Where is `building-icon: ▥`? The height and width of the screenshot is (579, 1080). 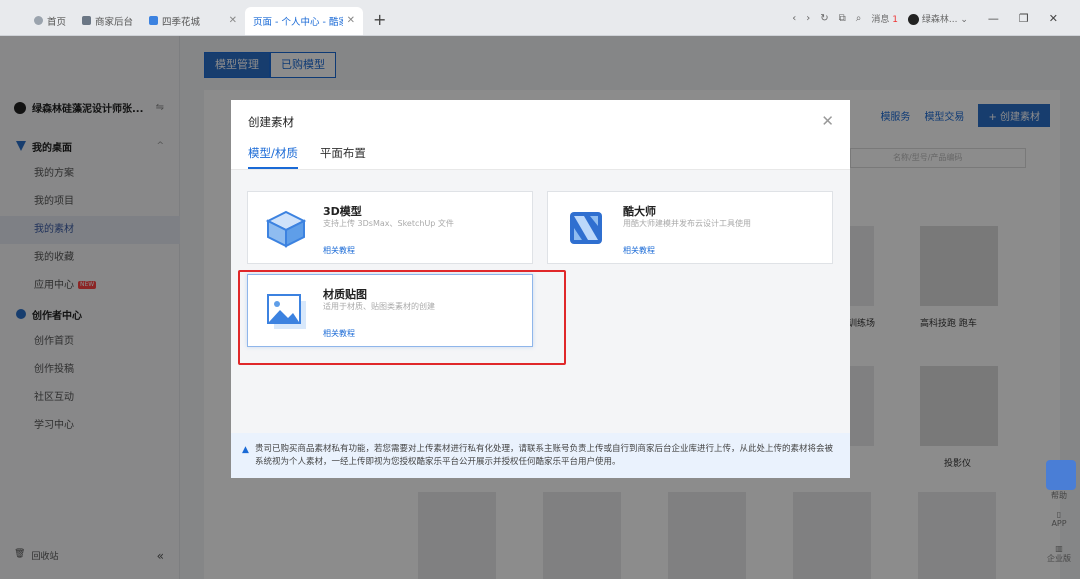 building-icon: ▥ is located at coordinates (1059, 548).